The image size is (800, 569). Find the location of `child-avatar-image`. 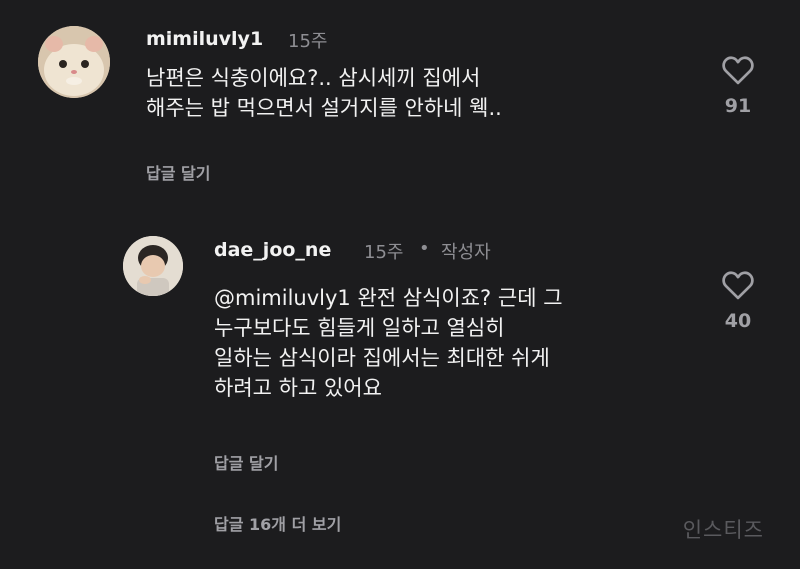

child-avatar-image is located at coordinates (153, 266).